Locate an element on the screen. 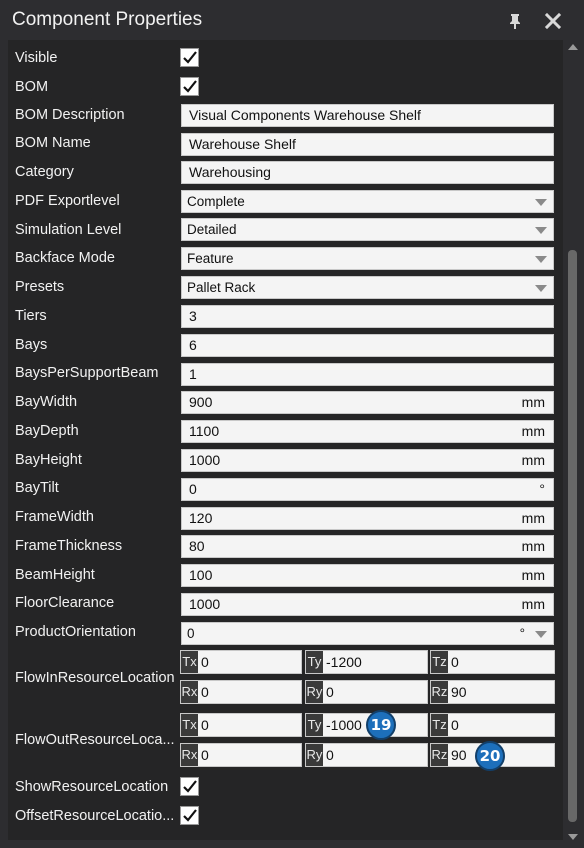  offset-resource-location-checkbox is located at coordinates (189, 815).